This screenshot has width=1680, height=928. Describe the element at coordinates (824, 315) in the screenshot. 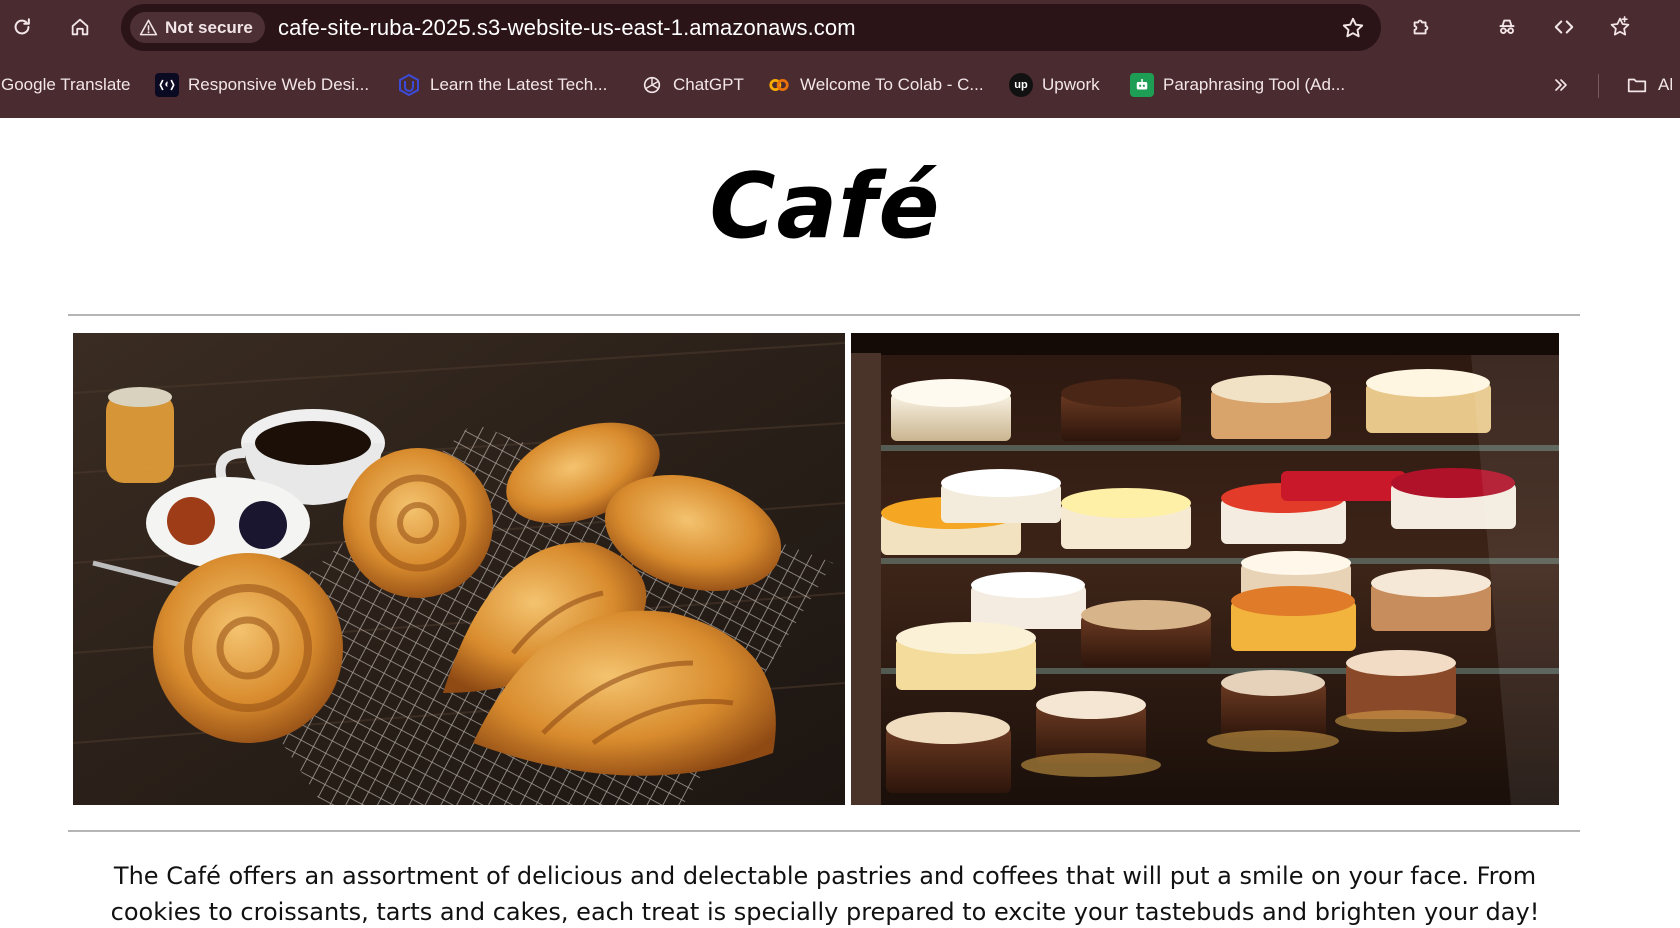

I see `divider-top` at that location.